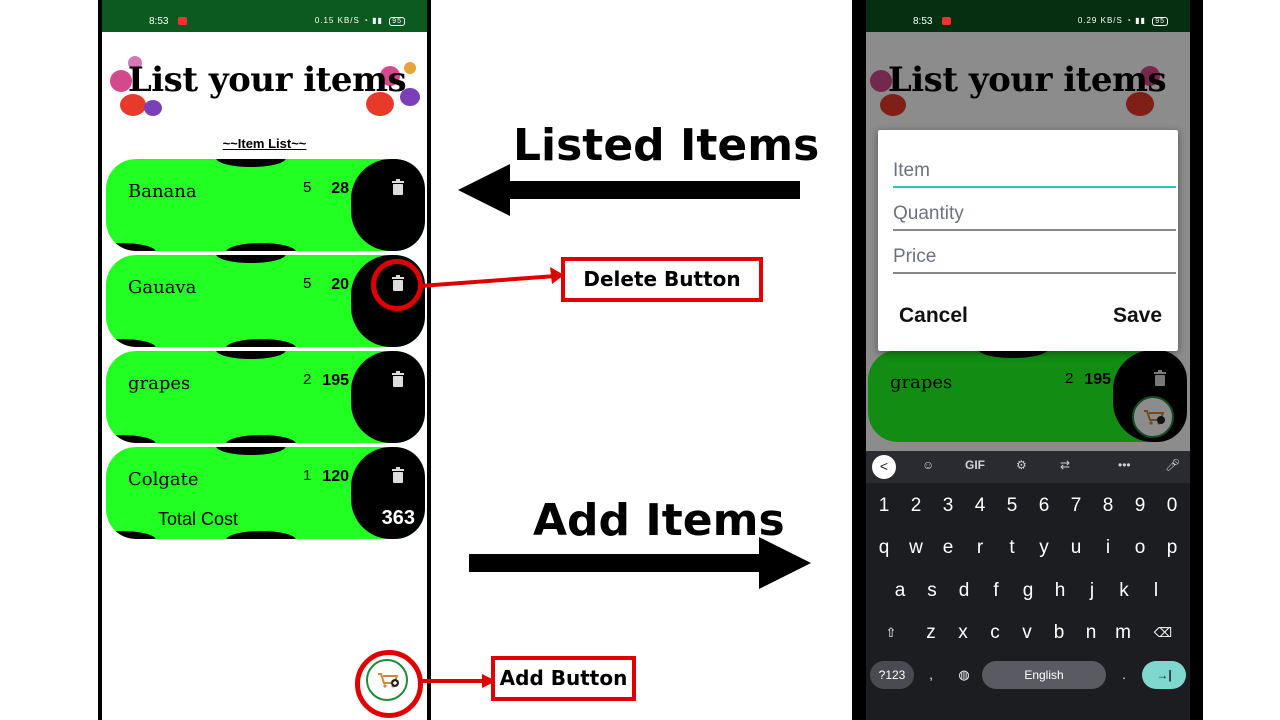  What do you see at coordinates (916, 506) in the screenshot?
I see `key-2: 2` at bounding box center [916, 506].